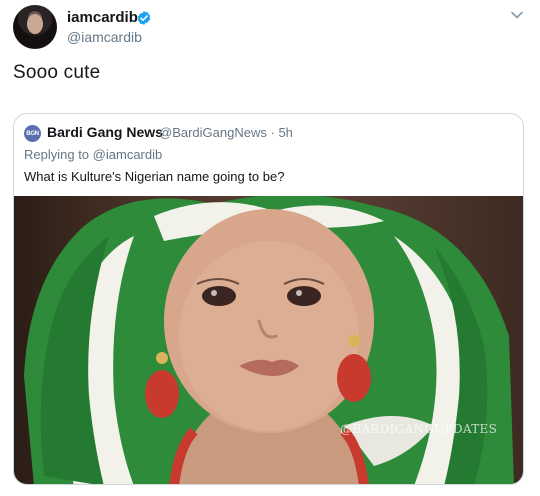 The width and height of the screenshot is (540, 496). I want to click on quoted-meta: @BardiGangNews · 5h, so click(226, 132).